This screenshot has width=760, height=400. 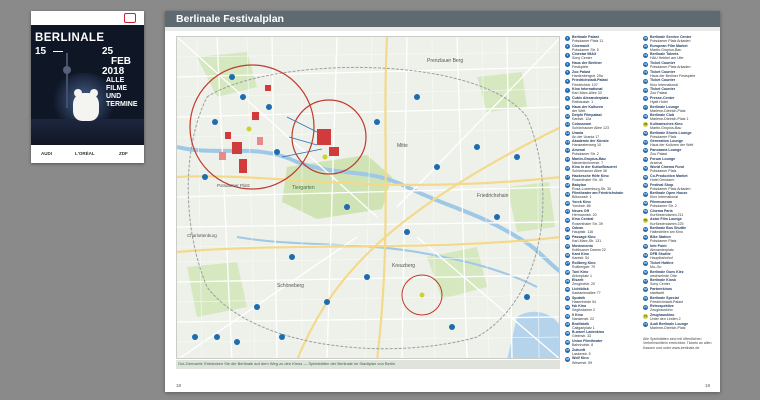 I want to click on legend-venue-address: Segitzdamm 2, so click(x=583, y=310).